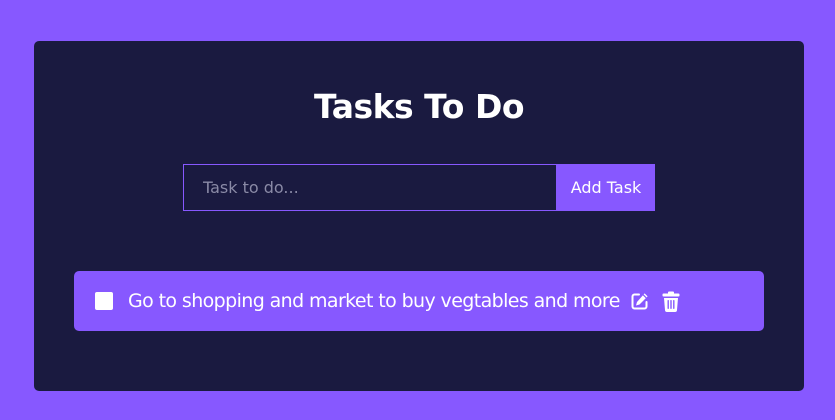 The image size is (835, 420). Describe the element at coordinates (640, 301) in the screenshot. I see `edit-icon` at that location.